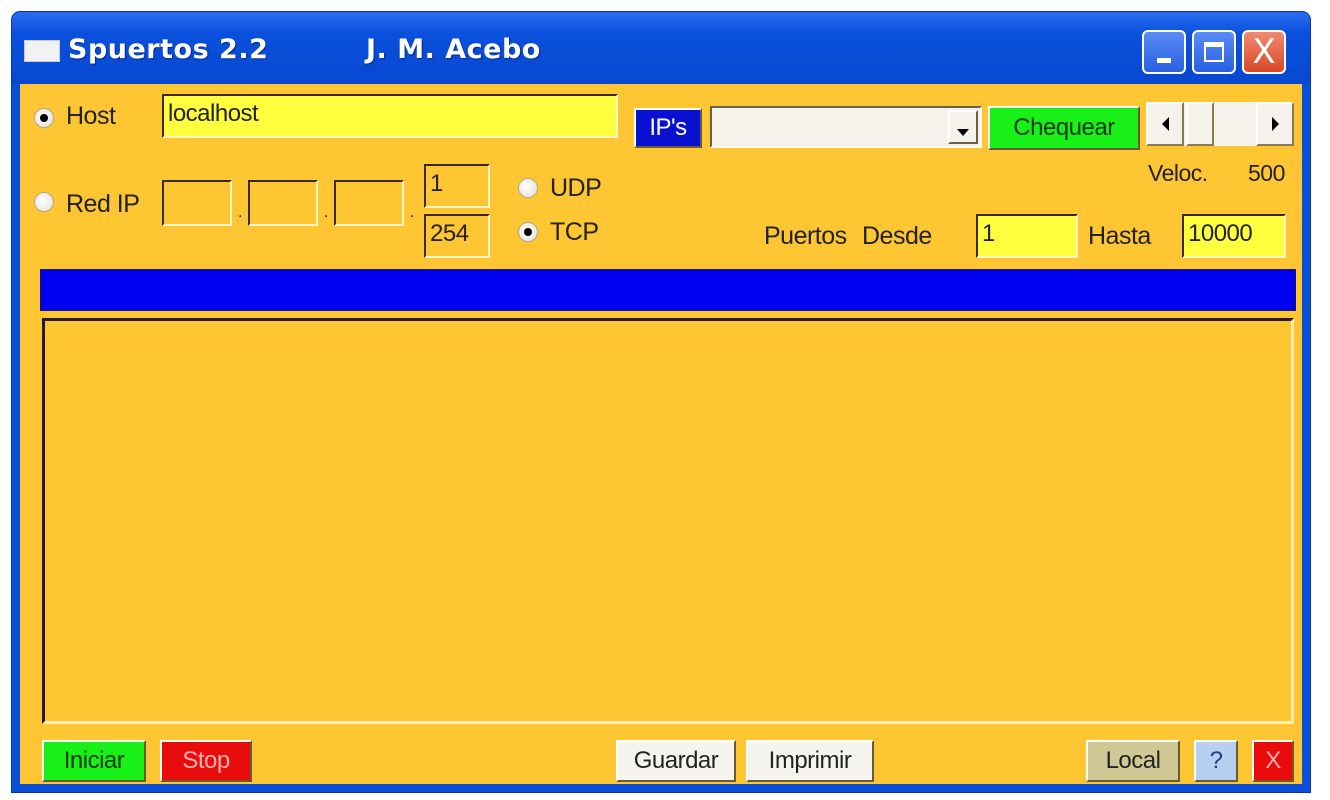 This screenshot has height=800, width=1330. Describe the element at coordinates (963, 132) in the screenshot. I see `chevron-down-icon` at that location.